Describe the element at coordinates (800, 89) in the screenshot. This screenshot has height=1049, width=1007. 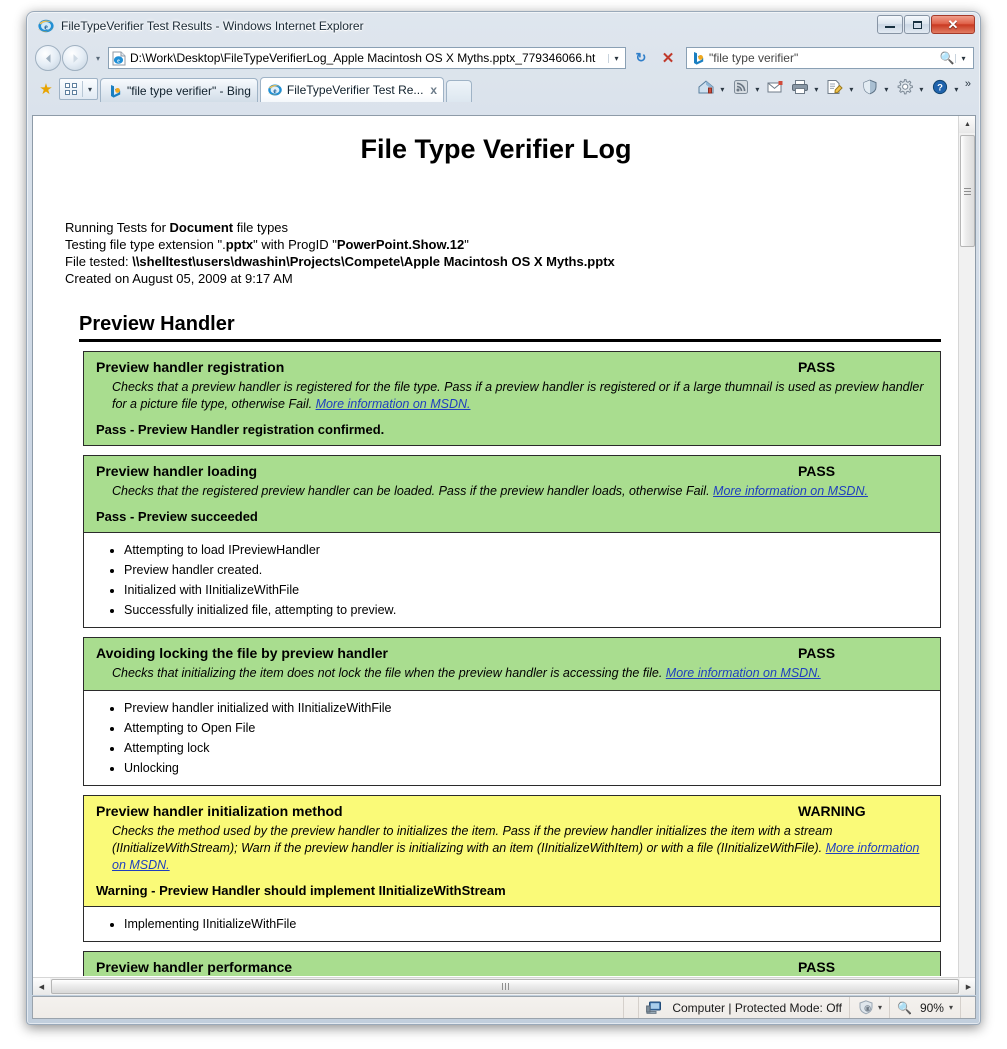
I see `print-icon` at that location.